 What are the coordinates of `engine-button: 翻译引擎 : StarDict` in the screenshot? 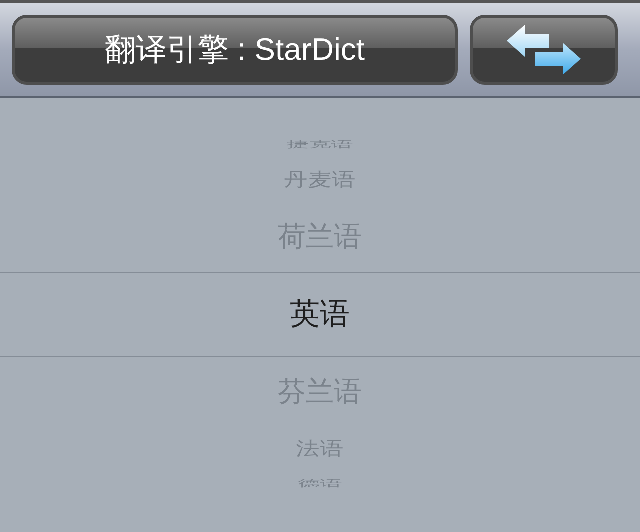 It's located at (235, 49).